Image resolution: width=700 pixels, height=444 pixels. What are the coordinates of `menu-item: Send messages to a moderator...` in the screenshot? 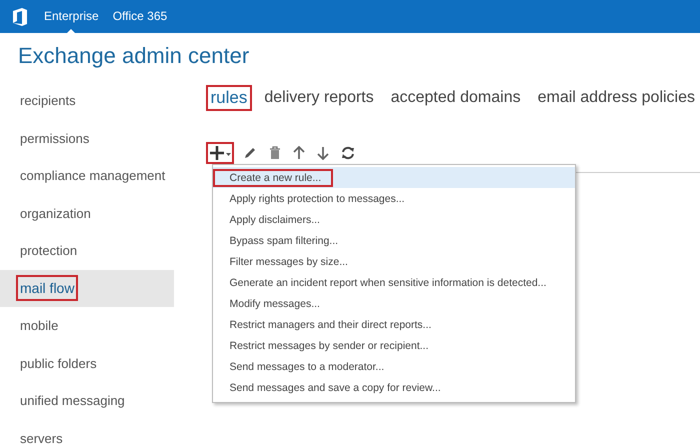 It's located at (304, 367).